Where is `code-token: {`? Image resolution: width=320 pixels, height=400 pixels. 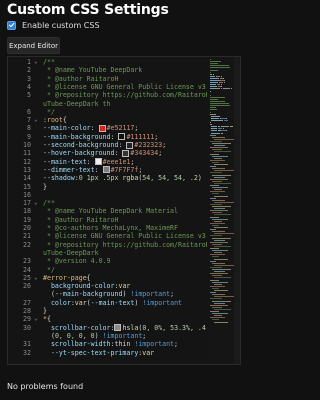
code-token: { is located at coordinates (48, 319).